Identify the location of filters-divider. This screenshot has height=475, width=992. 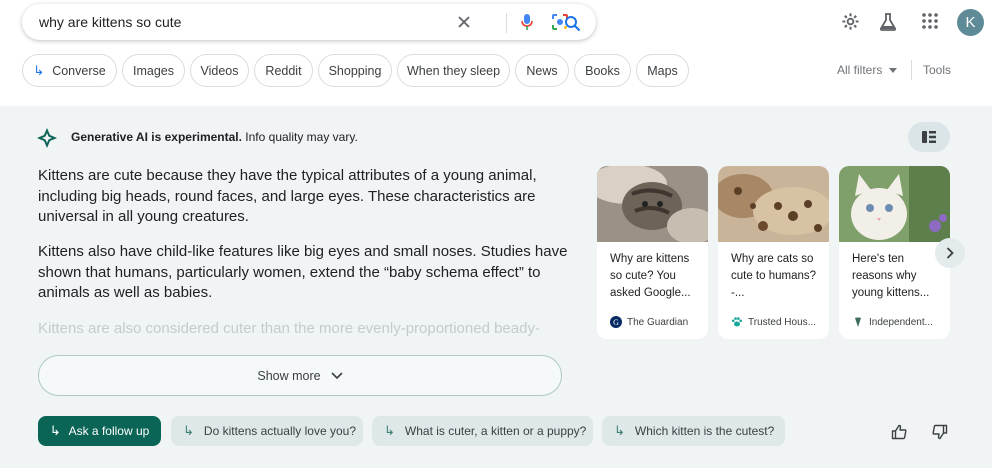
(911, 70).